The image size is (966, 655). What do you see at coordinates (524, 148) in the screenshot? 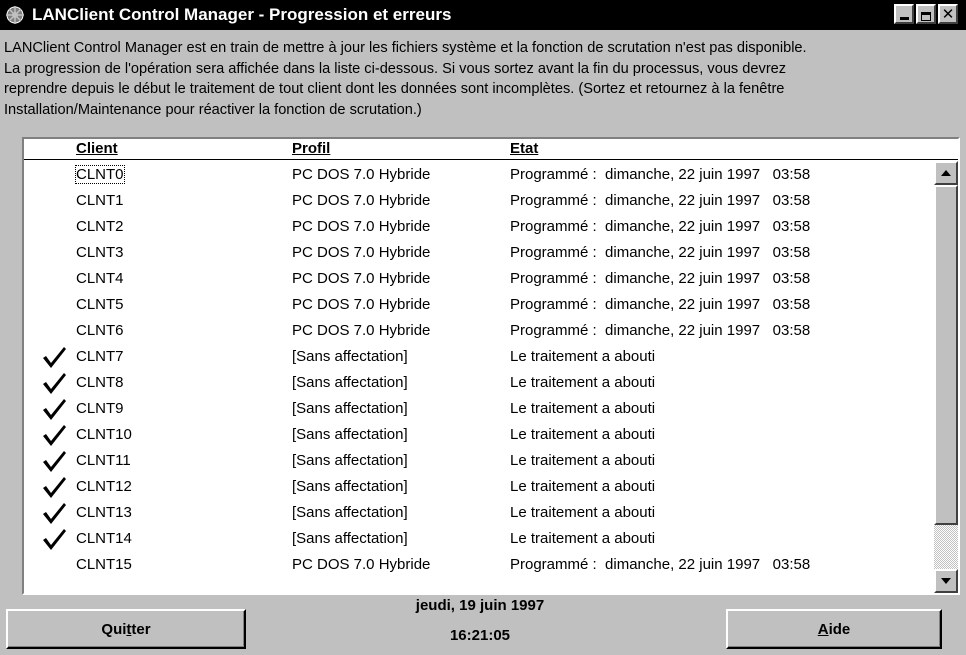
I see `column-header-status: Etat` at bounding box center [524, 148].